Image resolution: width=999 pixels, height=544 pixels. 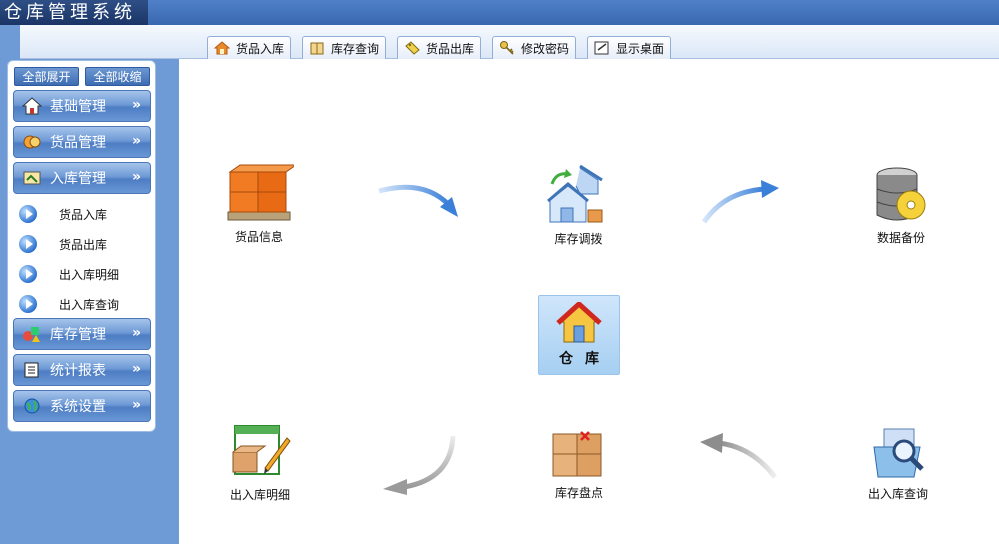 I want to click on shapes-icon, so click(x=31, y=334).